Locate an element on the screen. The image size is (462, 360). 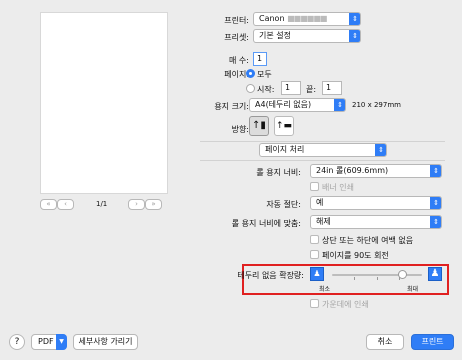
prev-page-button: ‹ is located at coordinates (65, 204).